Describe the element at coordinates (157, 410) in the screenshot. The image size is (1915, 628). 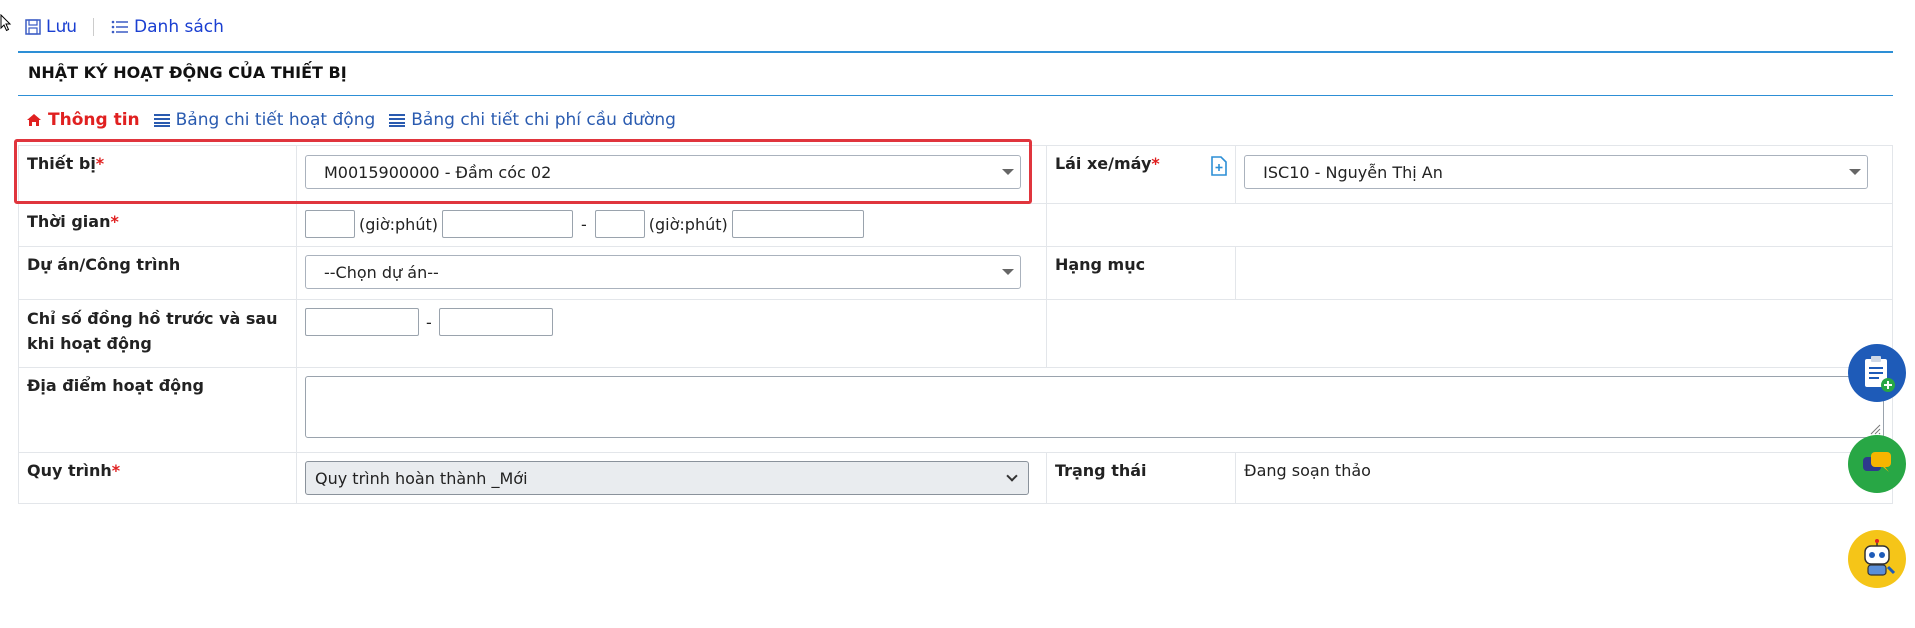
I see `location-label-cell: Địa điểm hoạt động` at that location.